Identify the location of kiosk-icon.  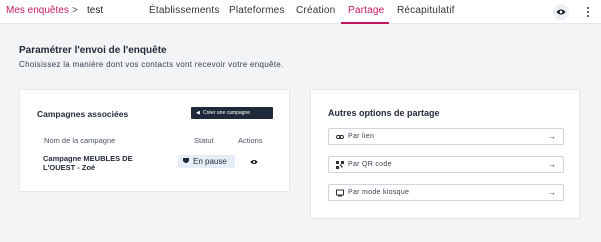
(340, 193).